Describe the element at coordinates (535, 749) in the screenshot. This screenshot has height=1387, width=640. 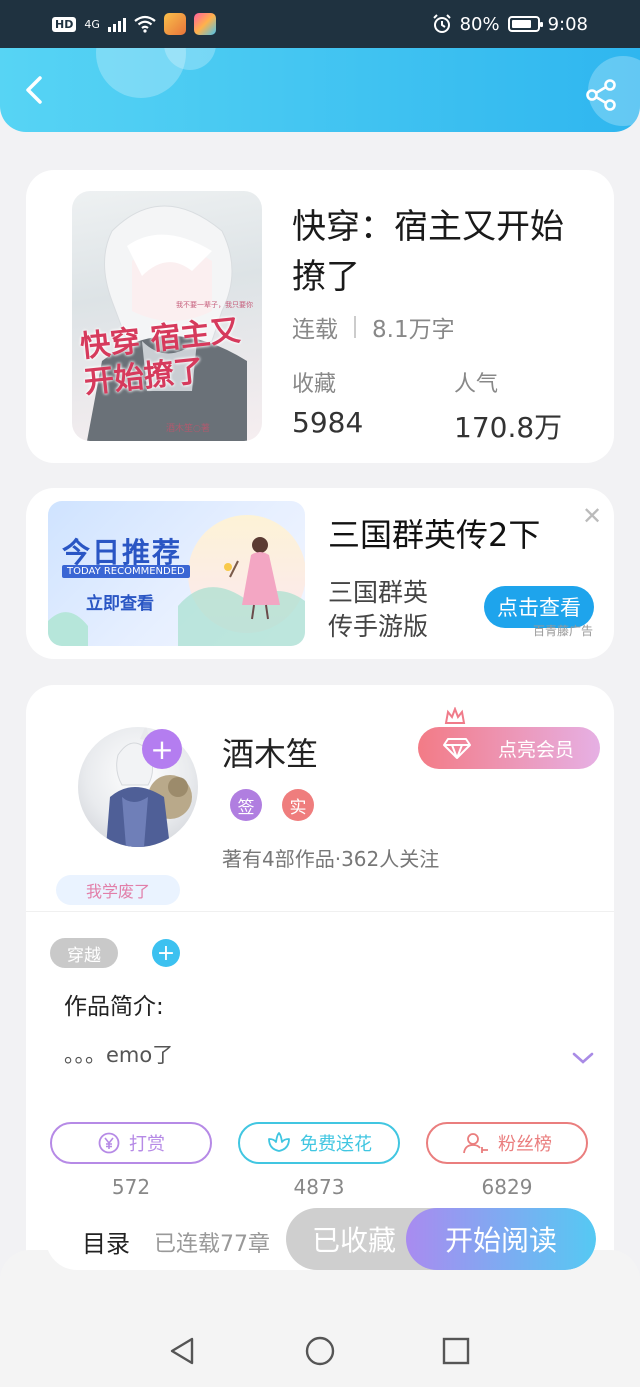
I see `vip-button-label: 点亮会员` at that location.